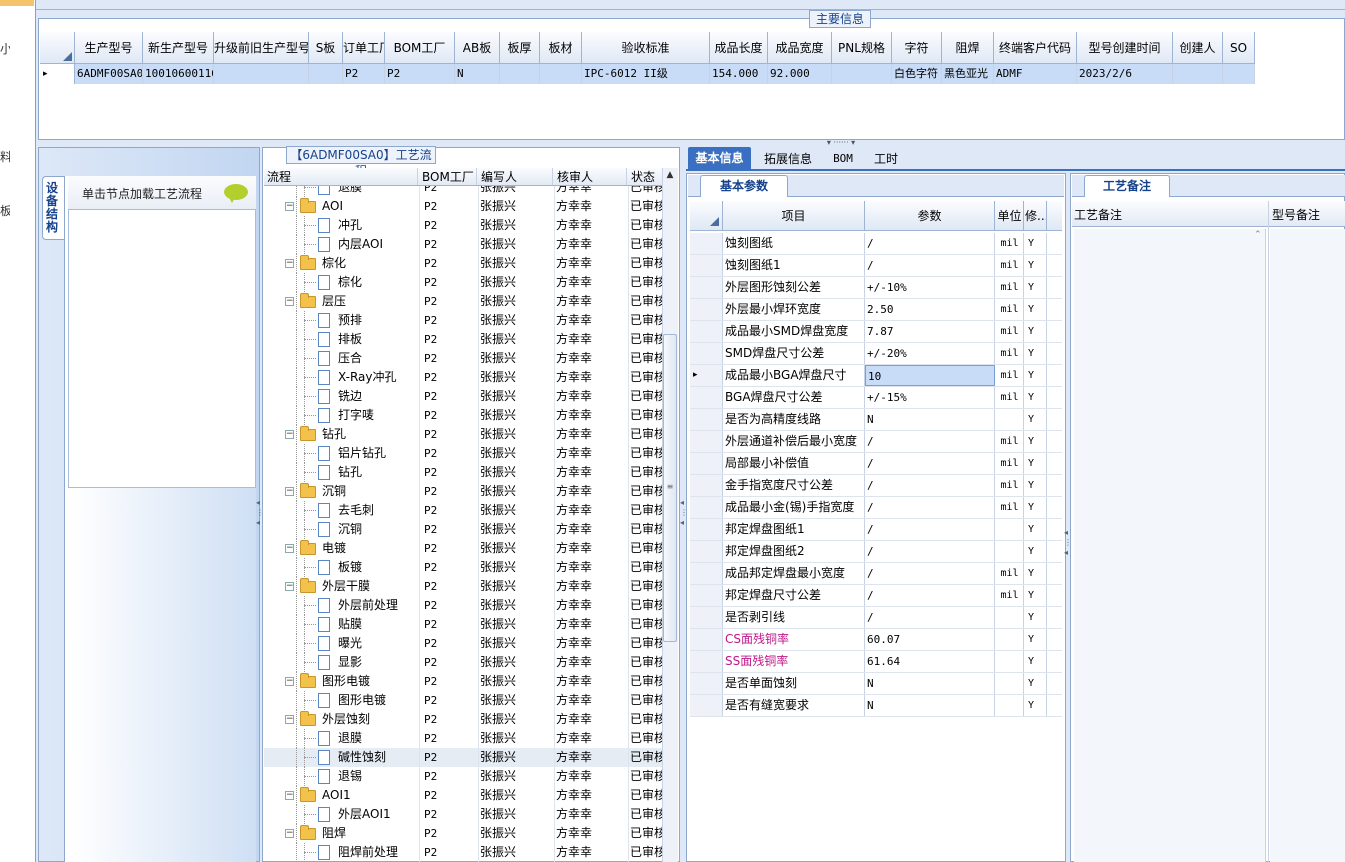  What do you see at coordinates (876, 662) in the screenshot?
I see `param-row: SS面残铜率 61.64 Y` at bounding box center [876, 662].